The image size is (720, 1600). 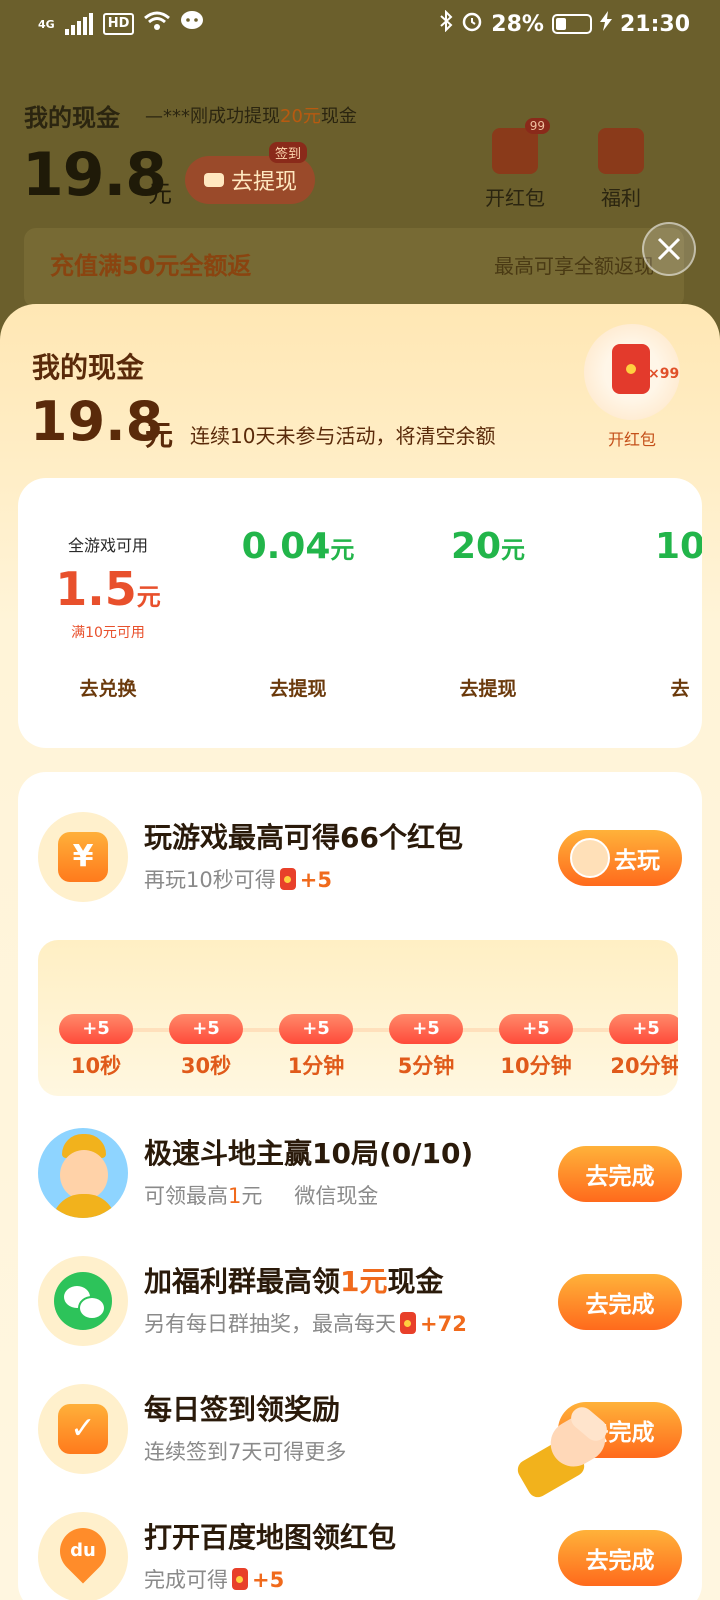 What do you see at coordinates (360, 1556) in the screenshot?
I see `task-baidu-map: du 打开百度地图领红包 完成可得 +5 去完成` at bounding box center [360, 1556].